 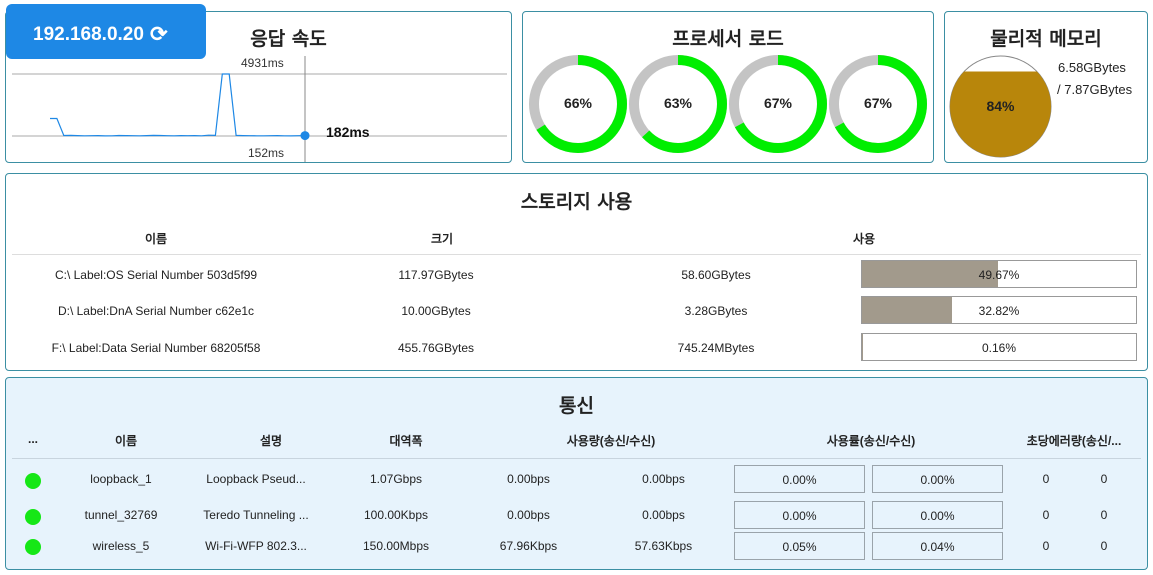 I want to click on network-rx-rate: 0.04%, so click(x=937, y=546).